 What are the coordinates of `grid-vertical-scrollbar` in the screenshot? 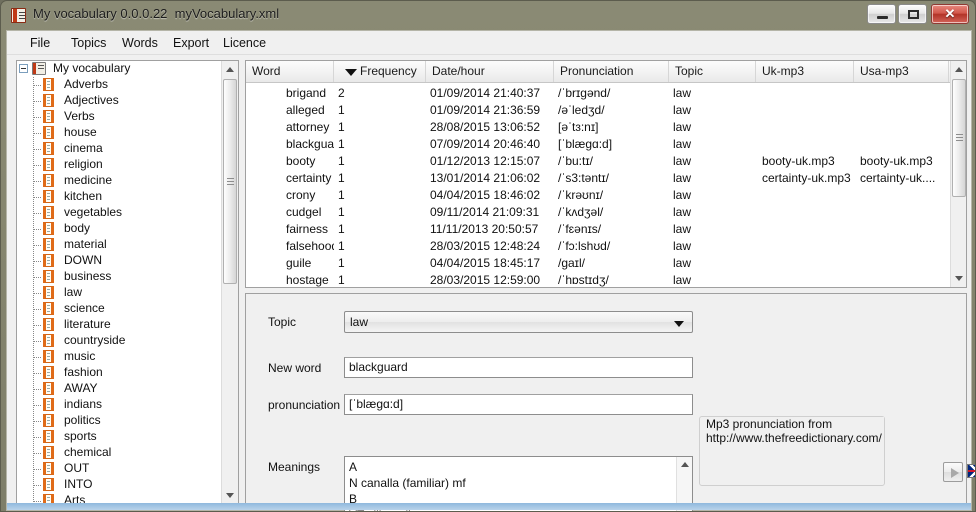 It's located at (958, 174).